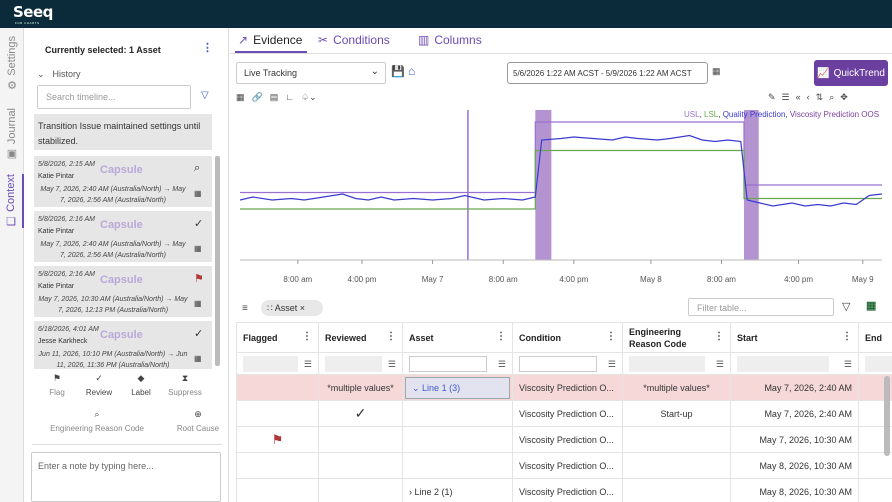 This screenshot has height=502, width=892. Describe the element at coordinates (185, 385) in the screenshot. I see `suppress-action: ⧗ Suppress` at that location.